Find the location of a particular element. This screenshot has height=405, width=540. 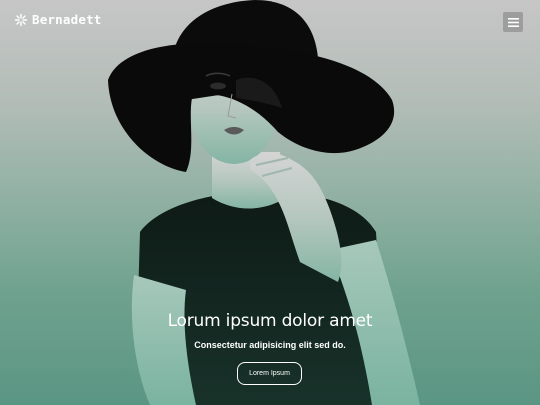

hamburger-menu-icon is located at coordinates (513, 22).